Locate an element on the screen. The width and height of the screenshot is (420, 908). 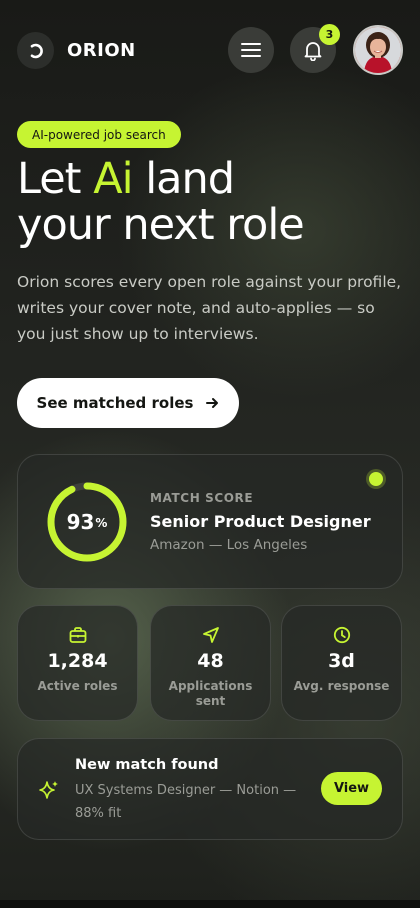
stat-card-applications-sent: 48 Applications sent is located at coordinates (210, 663).